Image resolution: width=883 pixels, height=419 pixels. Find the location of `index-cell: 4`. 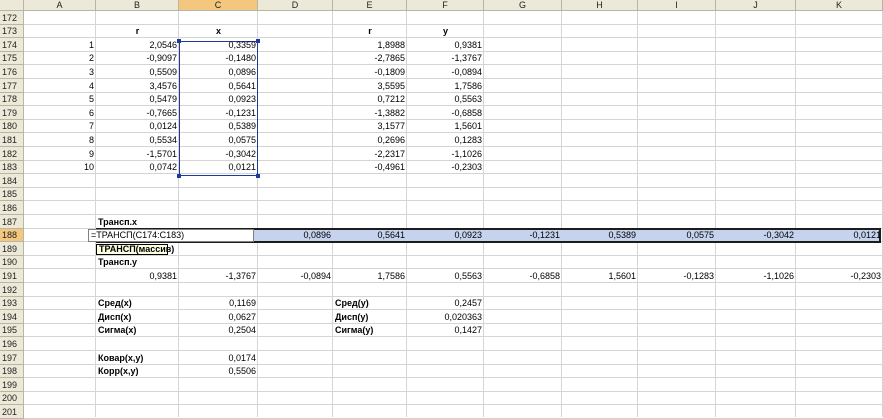

index-cell: 4 is located at coordinates (60, 86).